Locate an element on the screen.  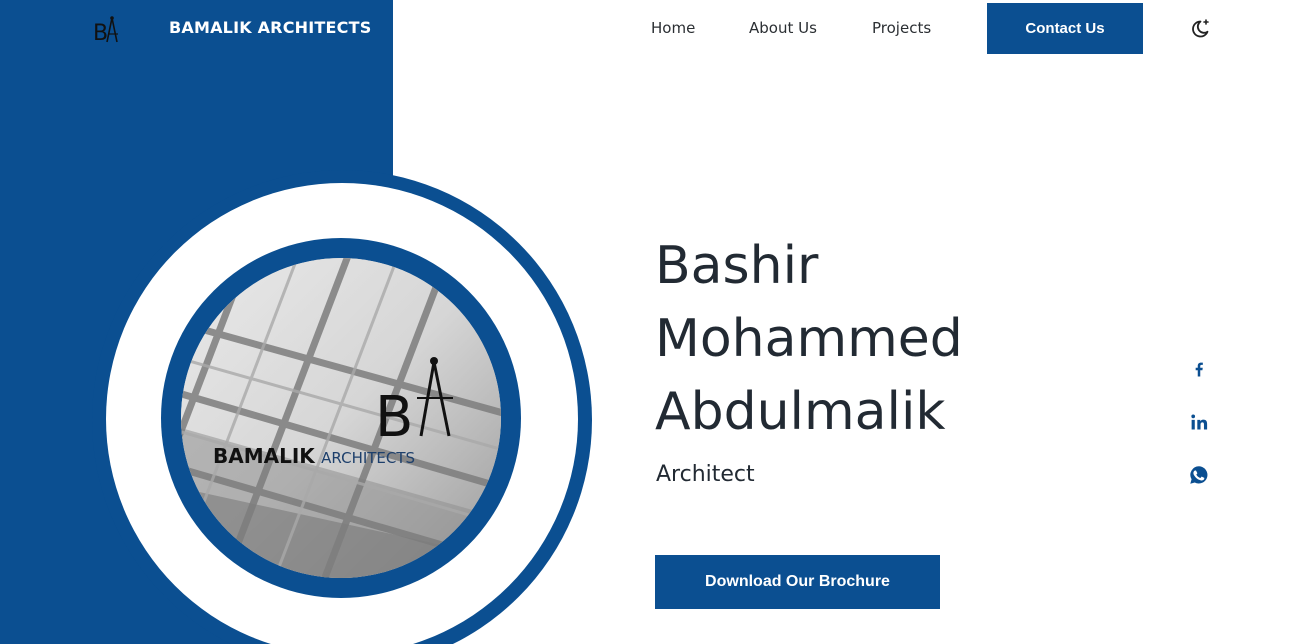
linkedin-icon is located at coordinates (1199, 422).